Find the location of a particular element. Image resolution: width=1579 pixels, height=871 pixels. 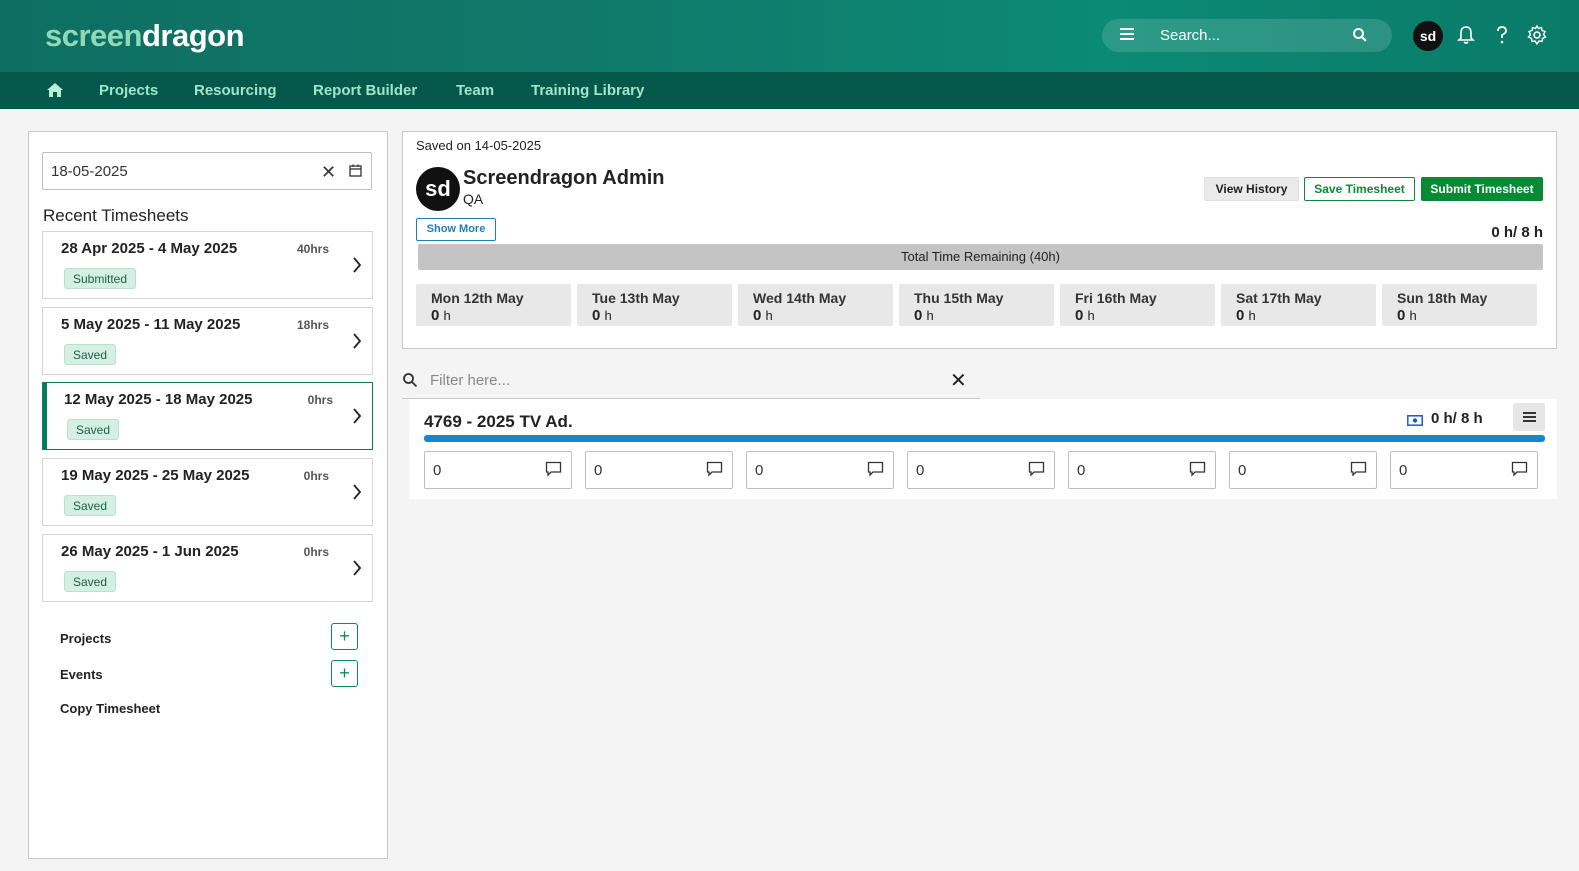

day-name: Sat 17th May is located at coordinates (1279, 298).